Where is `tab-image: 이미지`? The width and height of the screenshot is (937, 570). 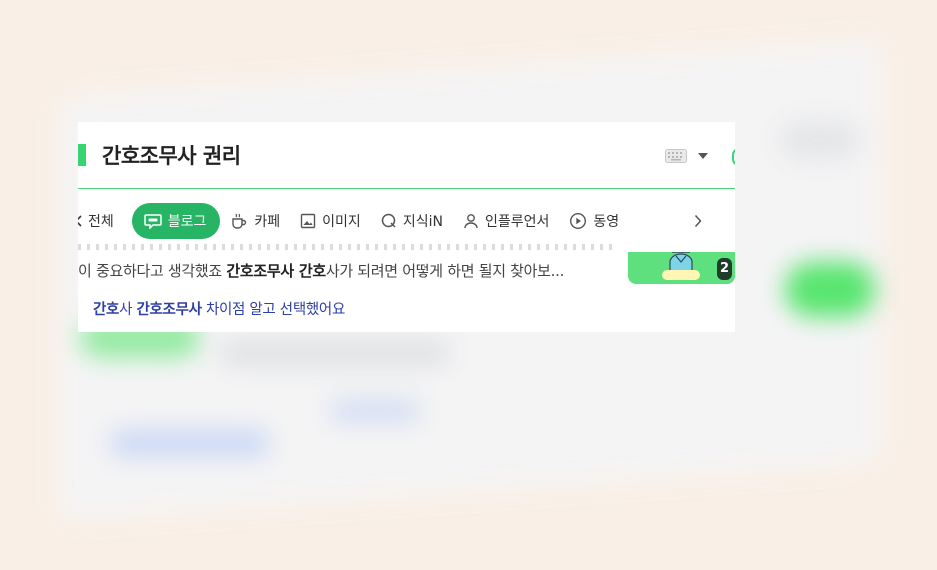
tab-image: 이미지 is located at coordinates (330, 221).